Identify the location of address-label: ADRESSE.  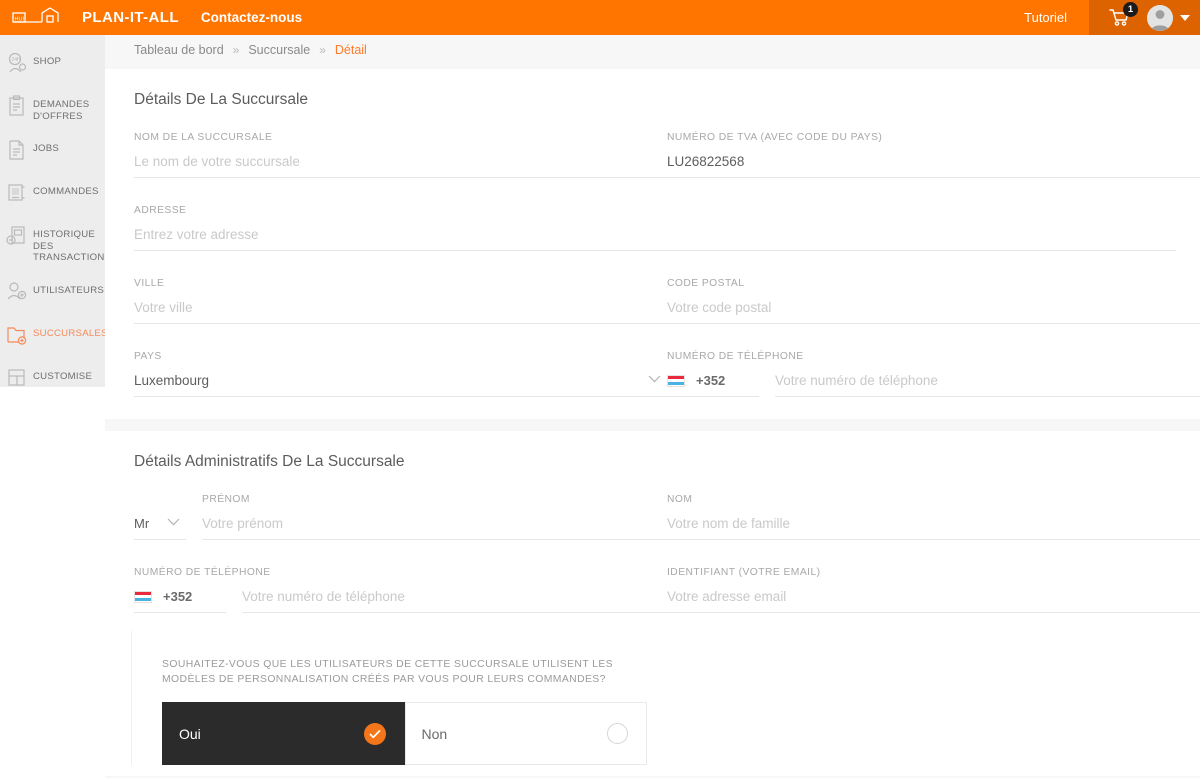
(160, 210).